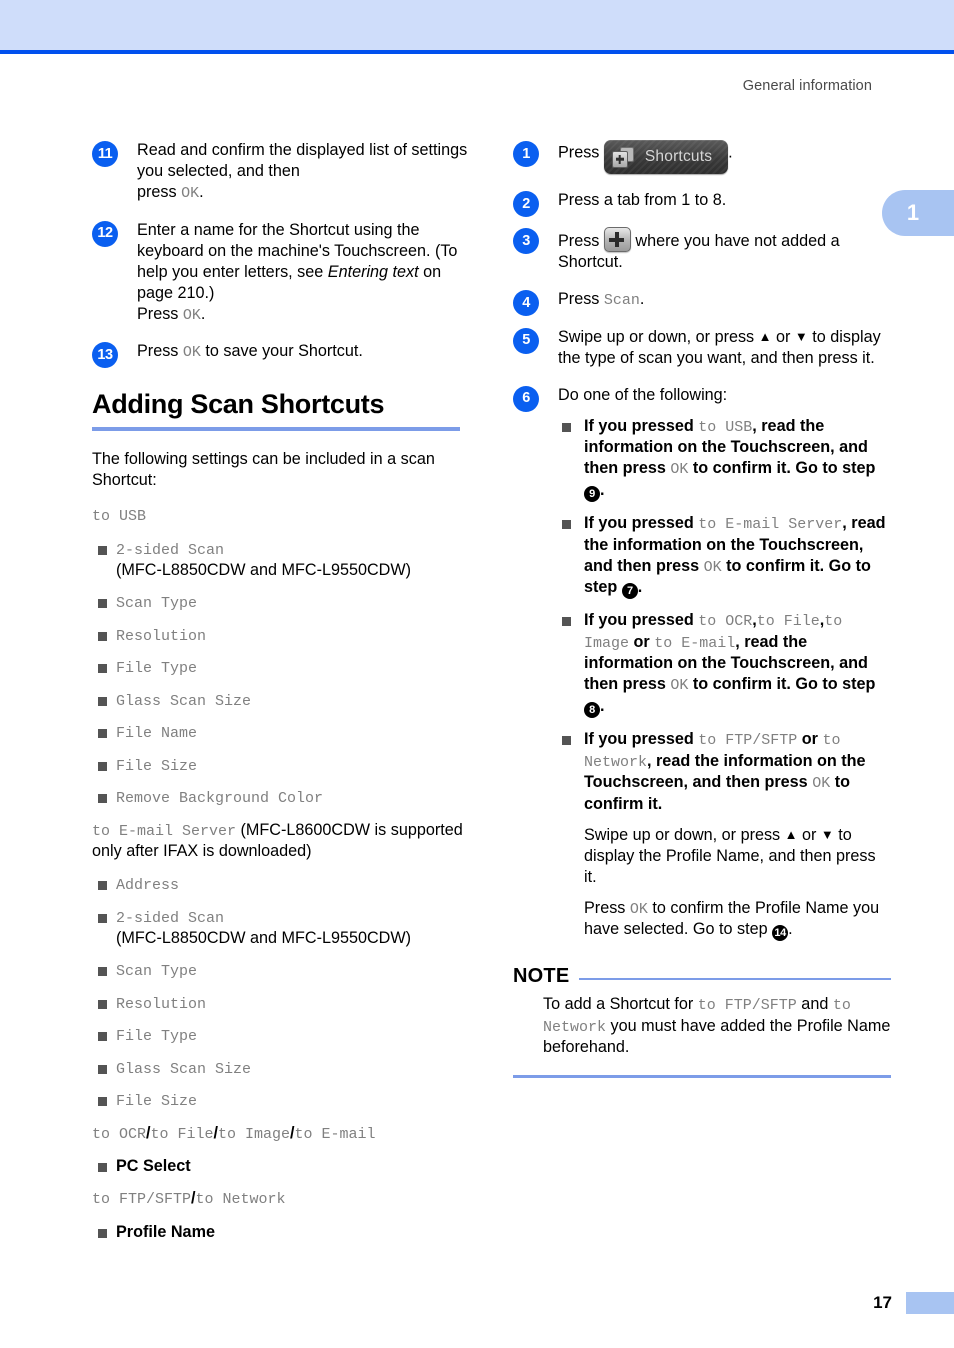 This screenshot has height=1348, width=954. What do you see at coordinates (282, 971) in the screenshot?
I see `list-item: Scan Type` at bounding box center [282, 971].